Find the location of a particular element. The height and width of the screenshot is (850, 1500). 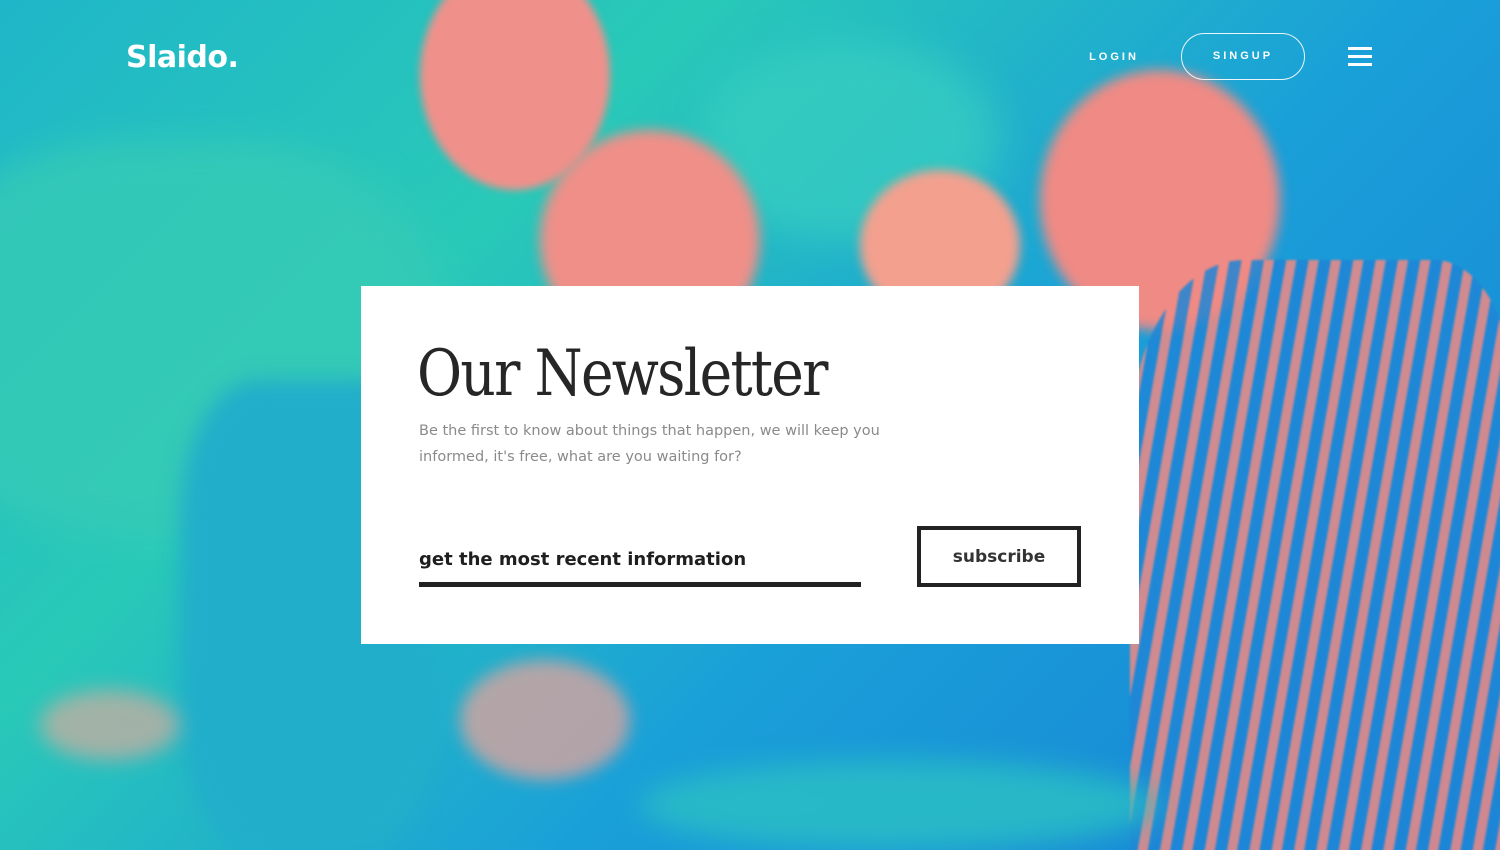

login-link: LOGIN is located at coordinates (1114, 57).